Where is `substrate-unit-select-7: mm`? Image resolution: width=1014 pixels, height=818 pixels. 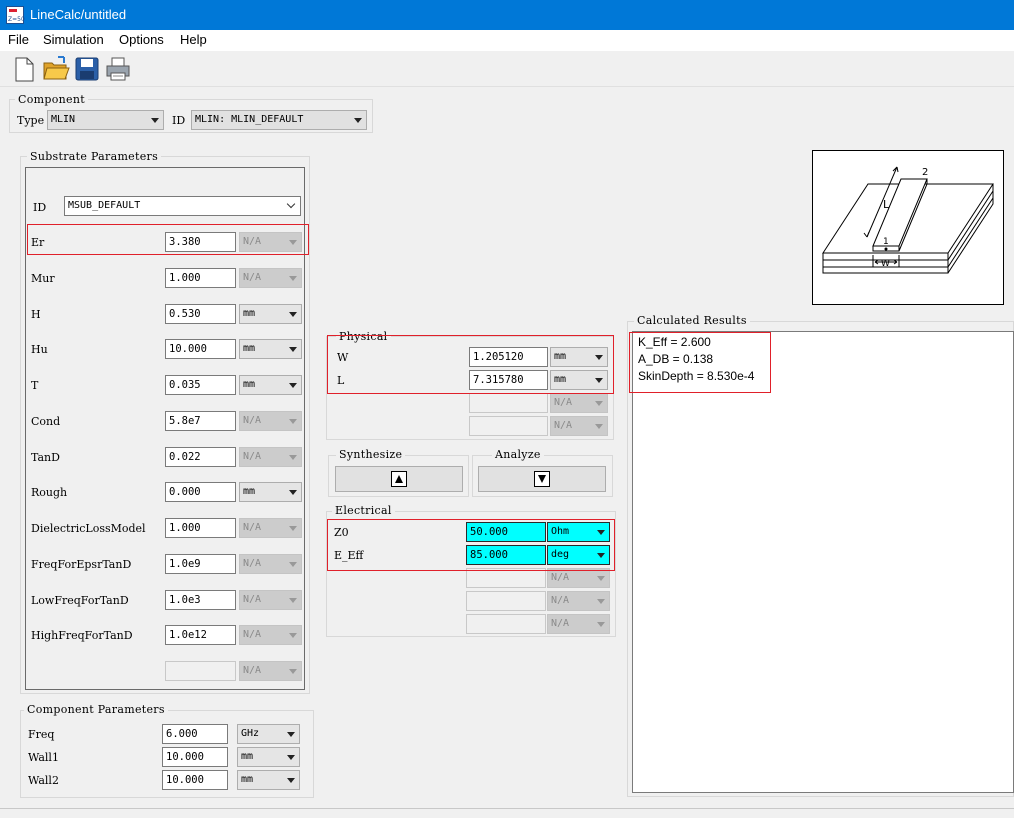 substrate-unit-select-7: mm is located at coordinates (270, 492).